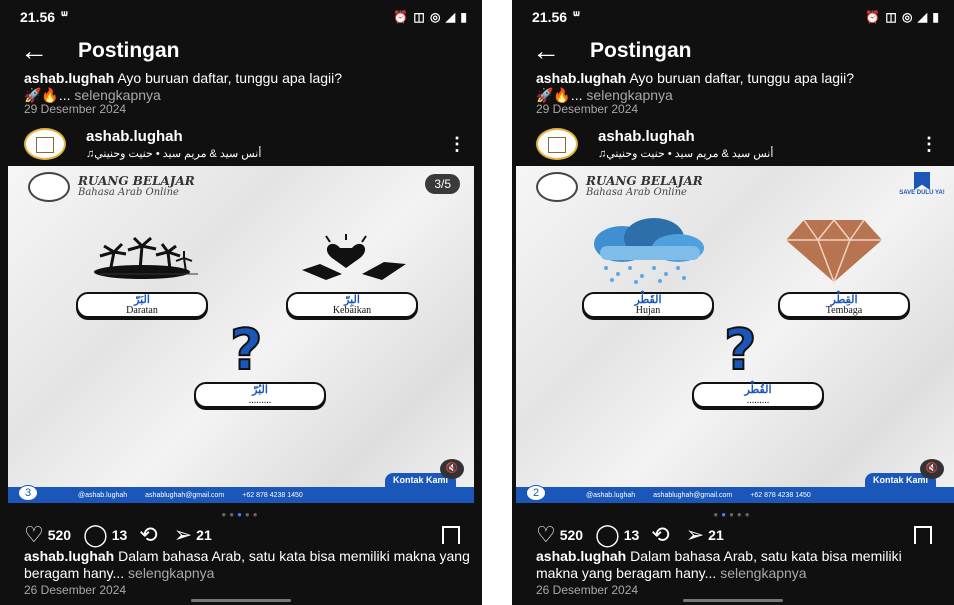 This screenshot has height=605, width=954. What do you see at coordinates (28, 493) in the screenshot?
I see `slide-number: 3` at bounding box center [28, 493].